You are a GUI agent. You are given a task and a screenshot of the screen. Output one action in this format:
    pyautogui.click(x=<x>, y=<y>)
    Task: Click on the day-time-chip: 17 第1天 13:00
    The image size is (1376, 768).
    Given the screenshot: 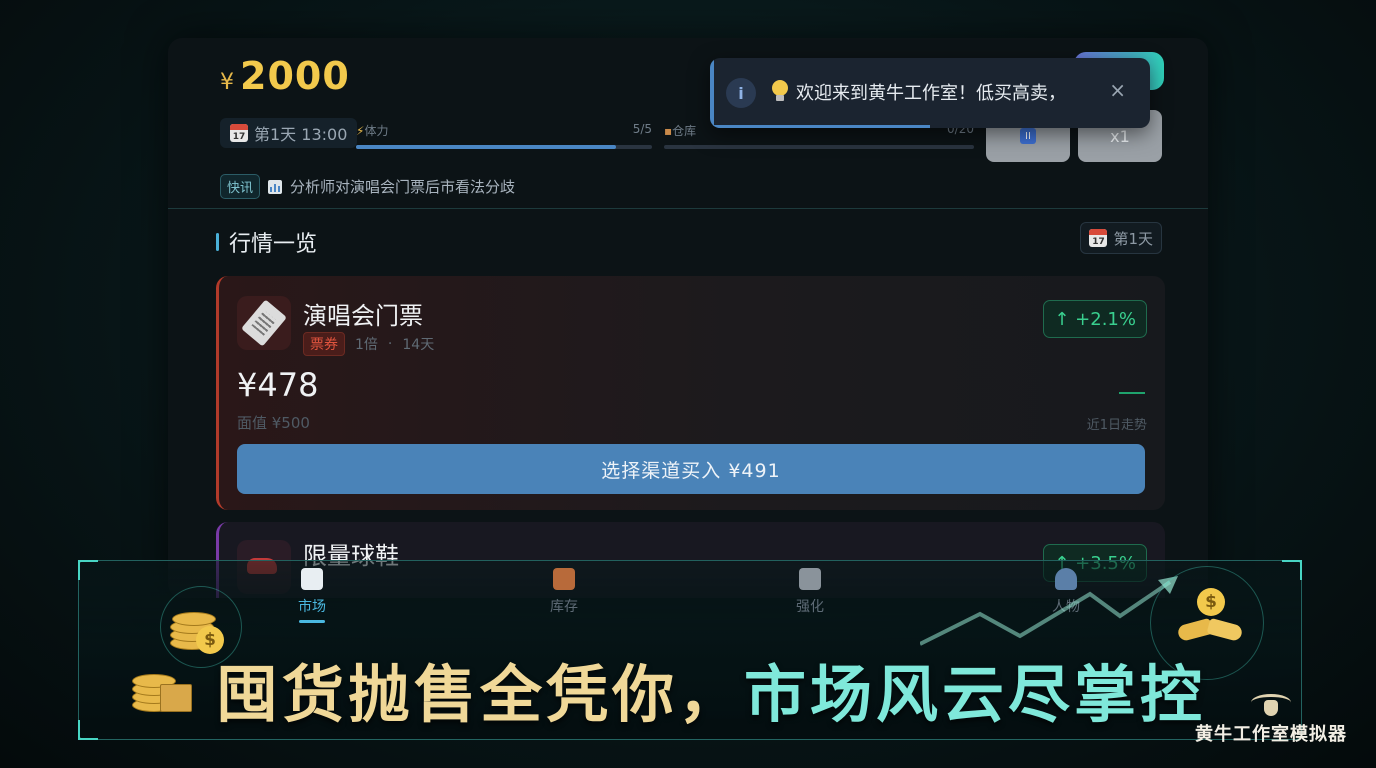 What is the action you would take?
    pyautogui.click(x=289, y=133)
    